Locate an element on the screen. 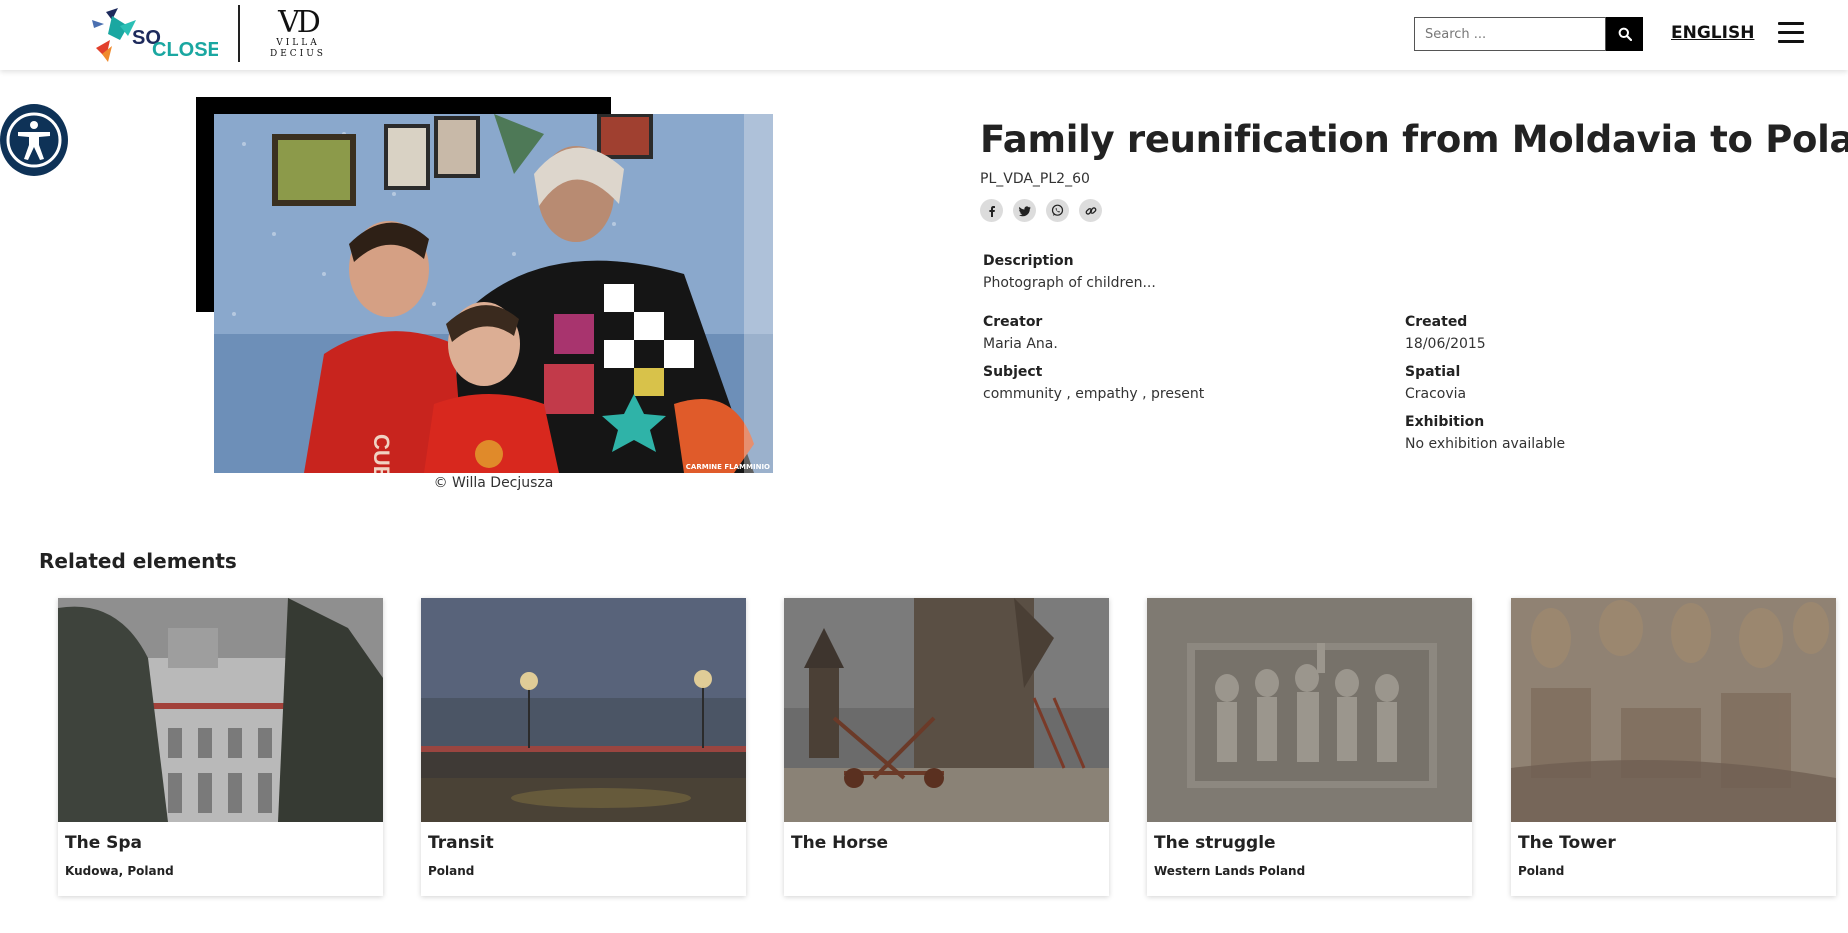 The width and height of the screenshot is (1848, 933). created-value: 18/06/2015 is located at coordinates (1445, 344).